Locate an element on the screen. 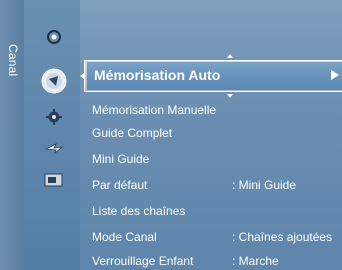 Image resolution: width=342 pixels, height=270 pixels. menu-item-label: Mini Guide is located at coordinates (121, 159).